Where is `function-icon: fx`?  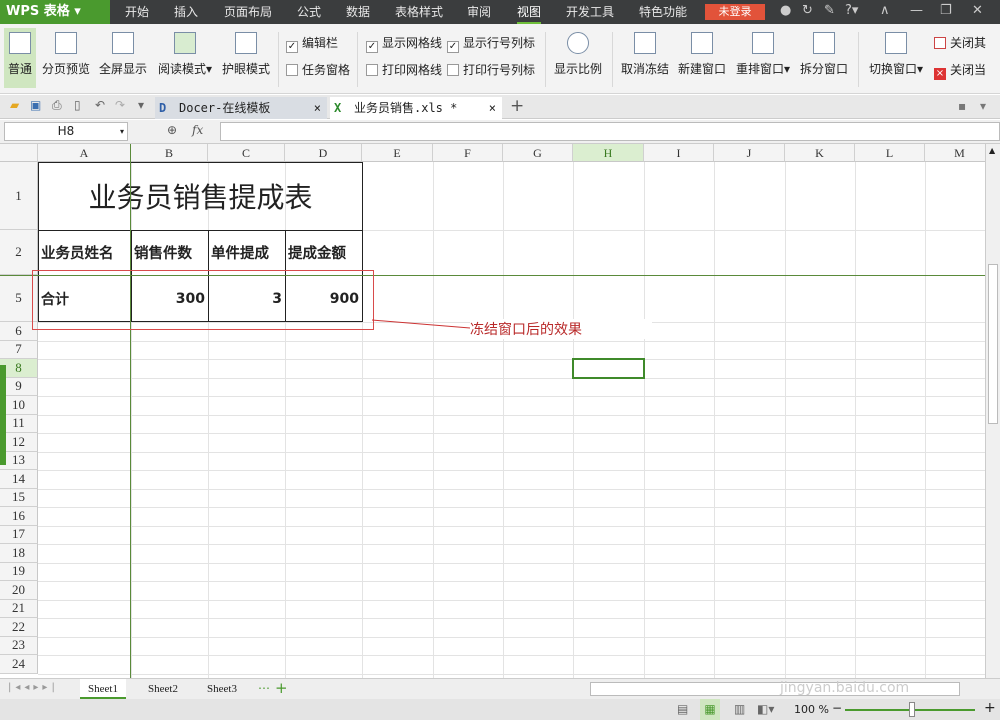 function-icon: fx is located at coordinates (197, 130).